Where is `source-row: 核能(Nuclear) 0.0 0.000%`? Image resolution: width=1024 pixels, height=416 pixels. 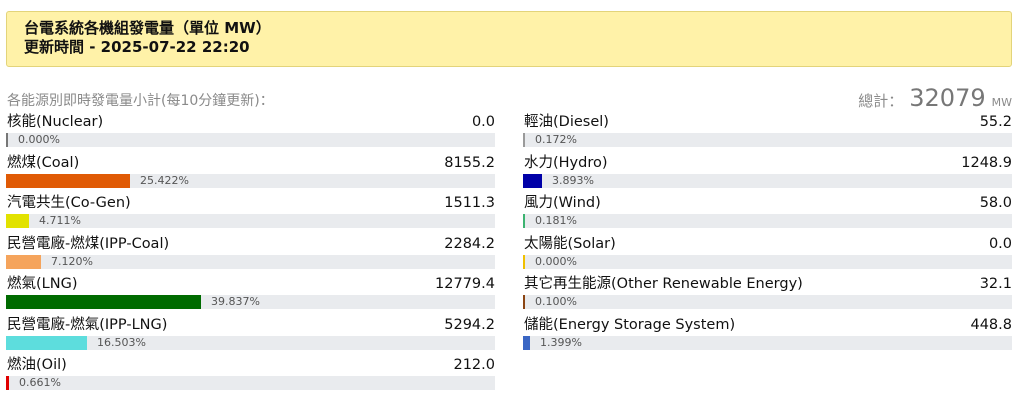 source-row: 核能(Nuclear) 0.0 0.000% is located at coordinates (250, 133).